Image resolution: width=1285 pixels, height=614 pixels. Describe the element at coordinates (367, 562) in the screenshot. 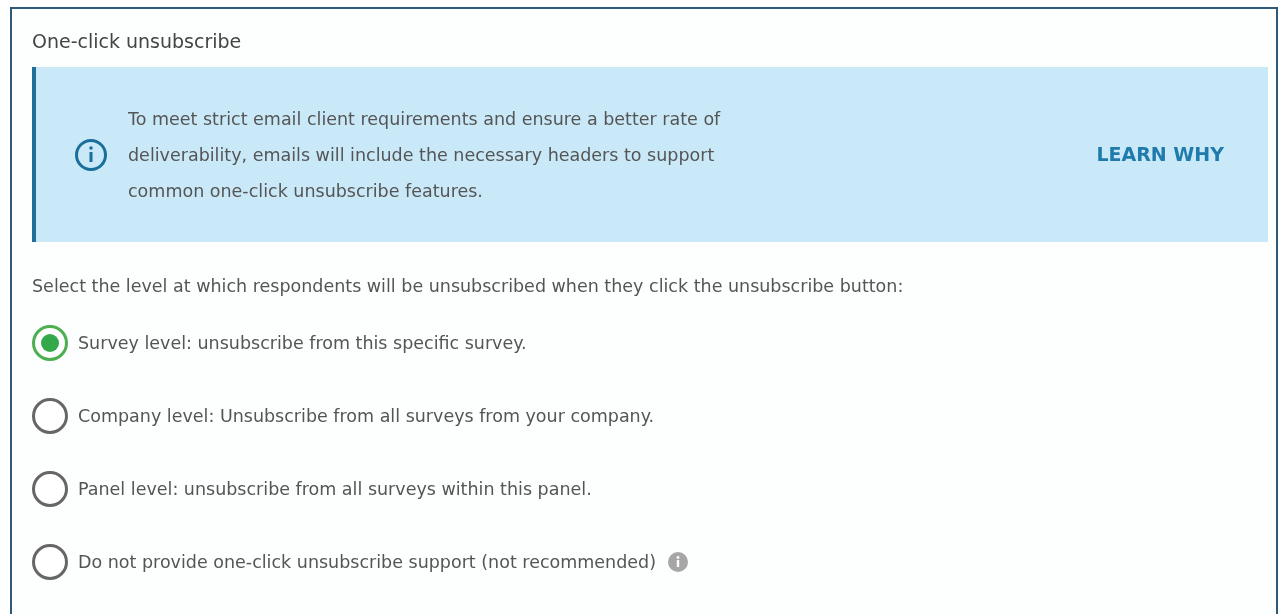

I see `option-label: Do not provide one-click unsubscribe support (not recommended)` at that location.